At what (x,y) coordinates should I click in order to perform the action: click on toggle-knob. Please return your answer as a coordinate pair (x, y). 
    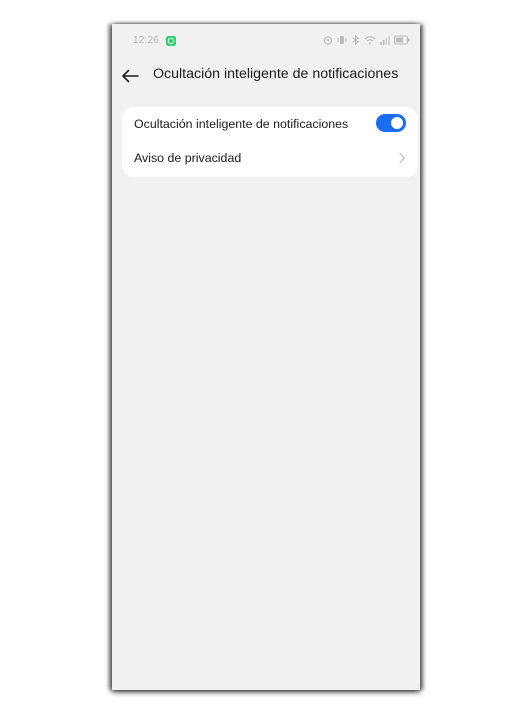
    Looking at the image, I should click on (397, 123).